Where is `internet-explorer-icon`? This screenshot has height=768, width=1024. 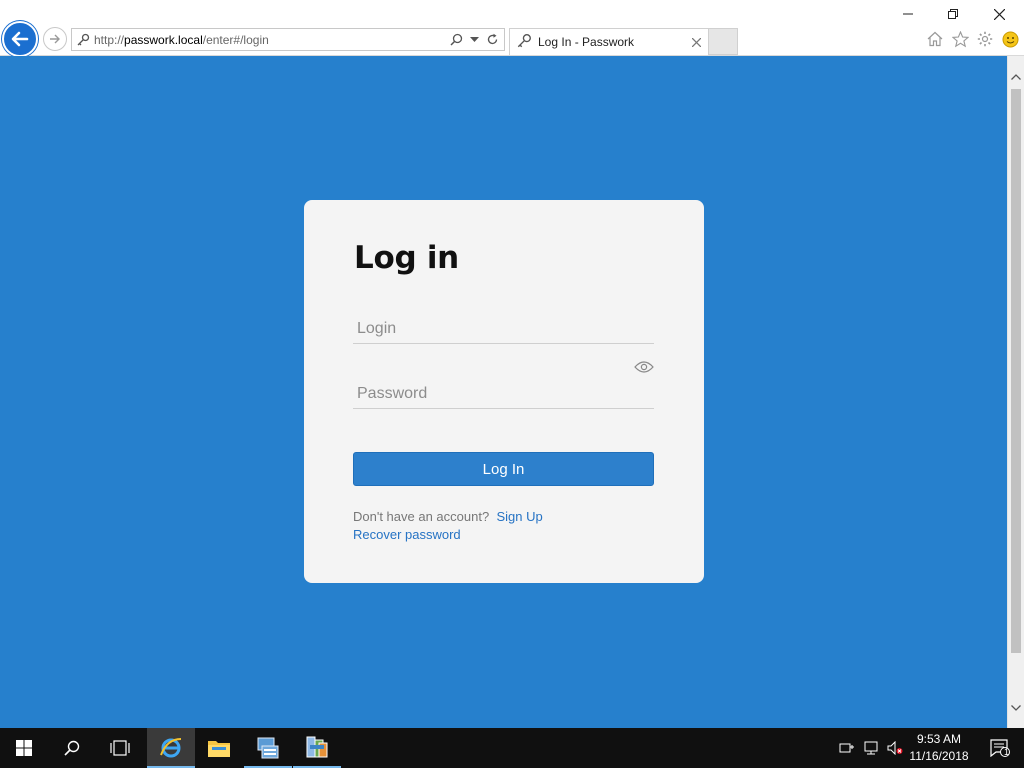
internet-explorer-icon is located at coordinates (171, 748).